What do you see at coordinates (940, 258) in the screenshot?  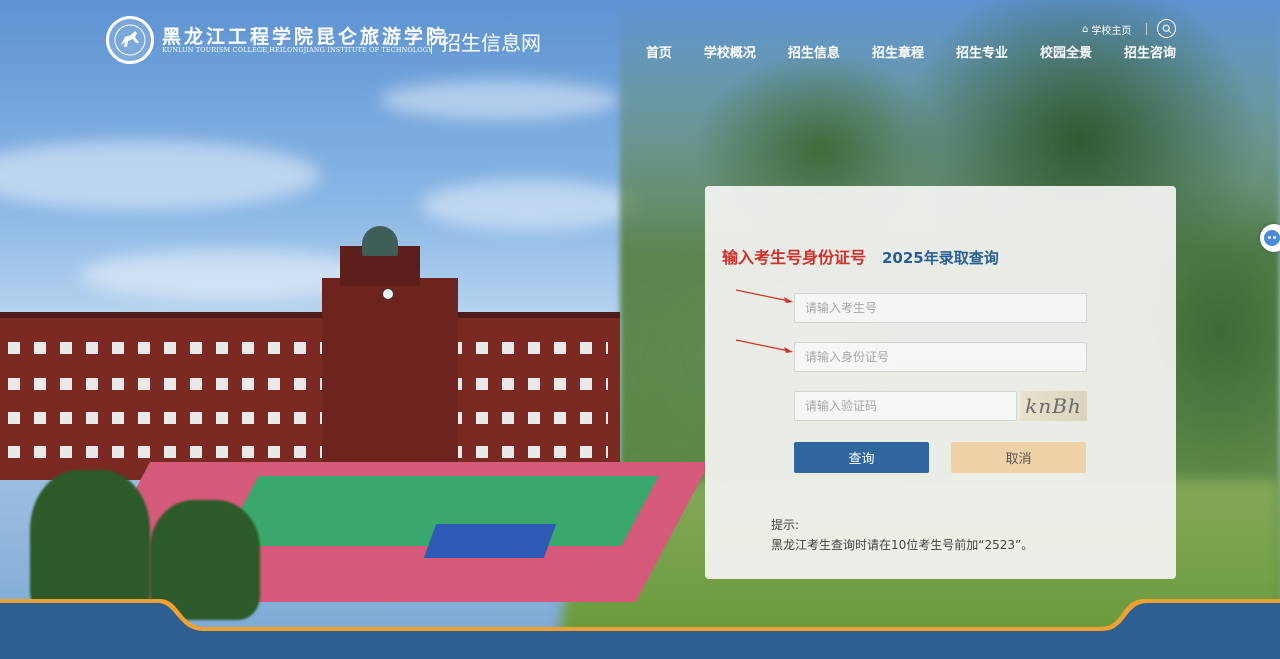 I see `query-title: 2025年录取查询` at bounding box center [940, 258].